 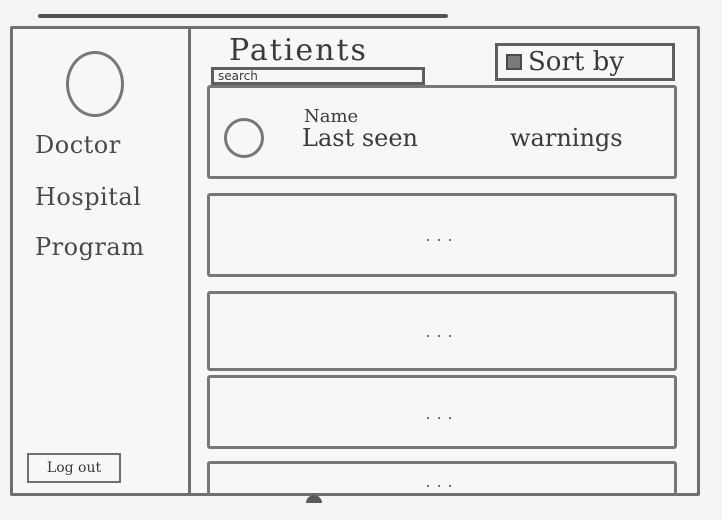 What do you see at coordinates (314, 499) in the screenshot?
I see `scroll-handle` at bounding box center [314, 499].